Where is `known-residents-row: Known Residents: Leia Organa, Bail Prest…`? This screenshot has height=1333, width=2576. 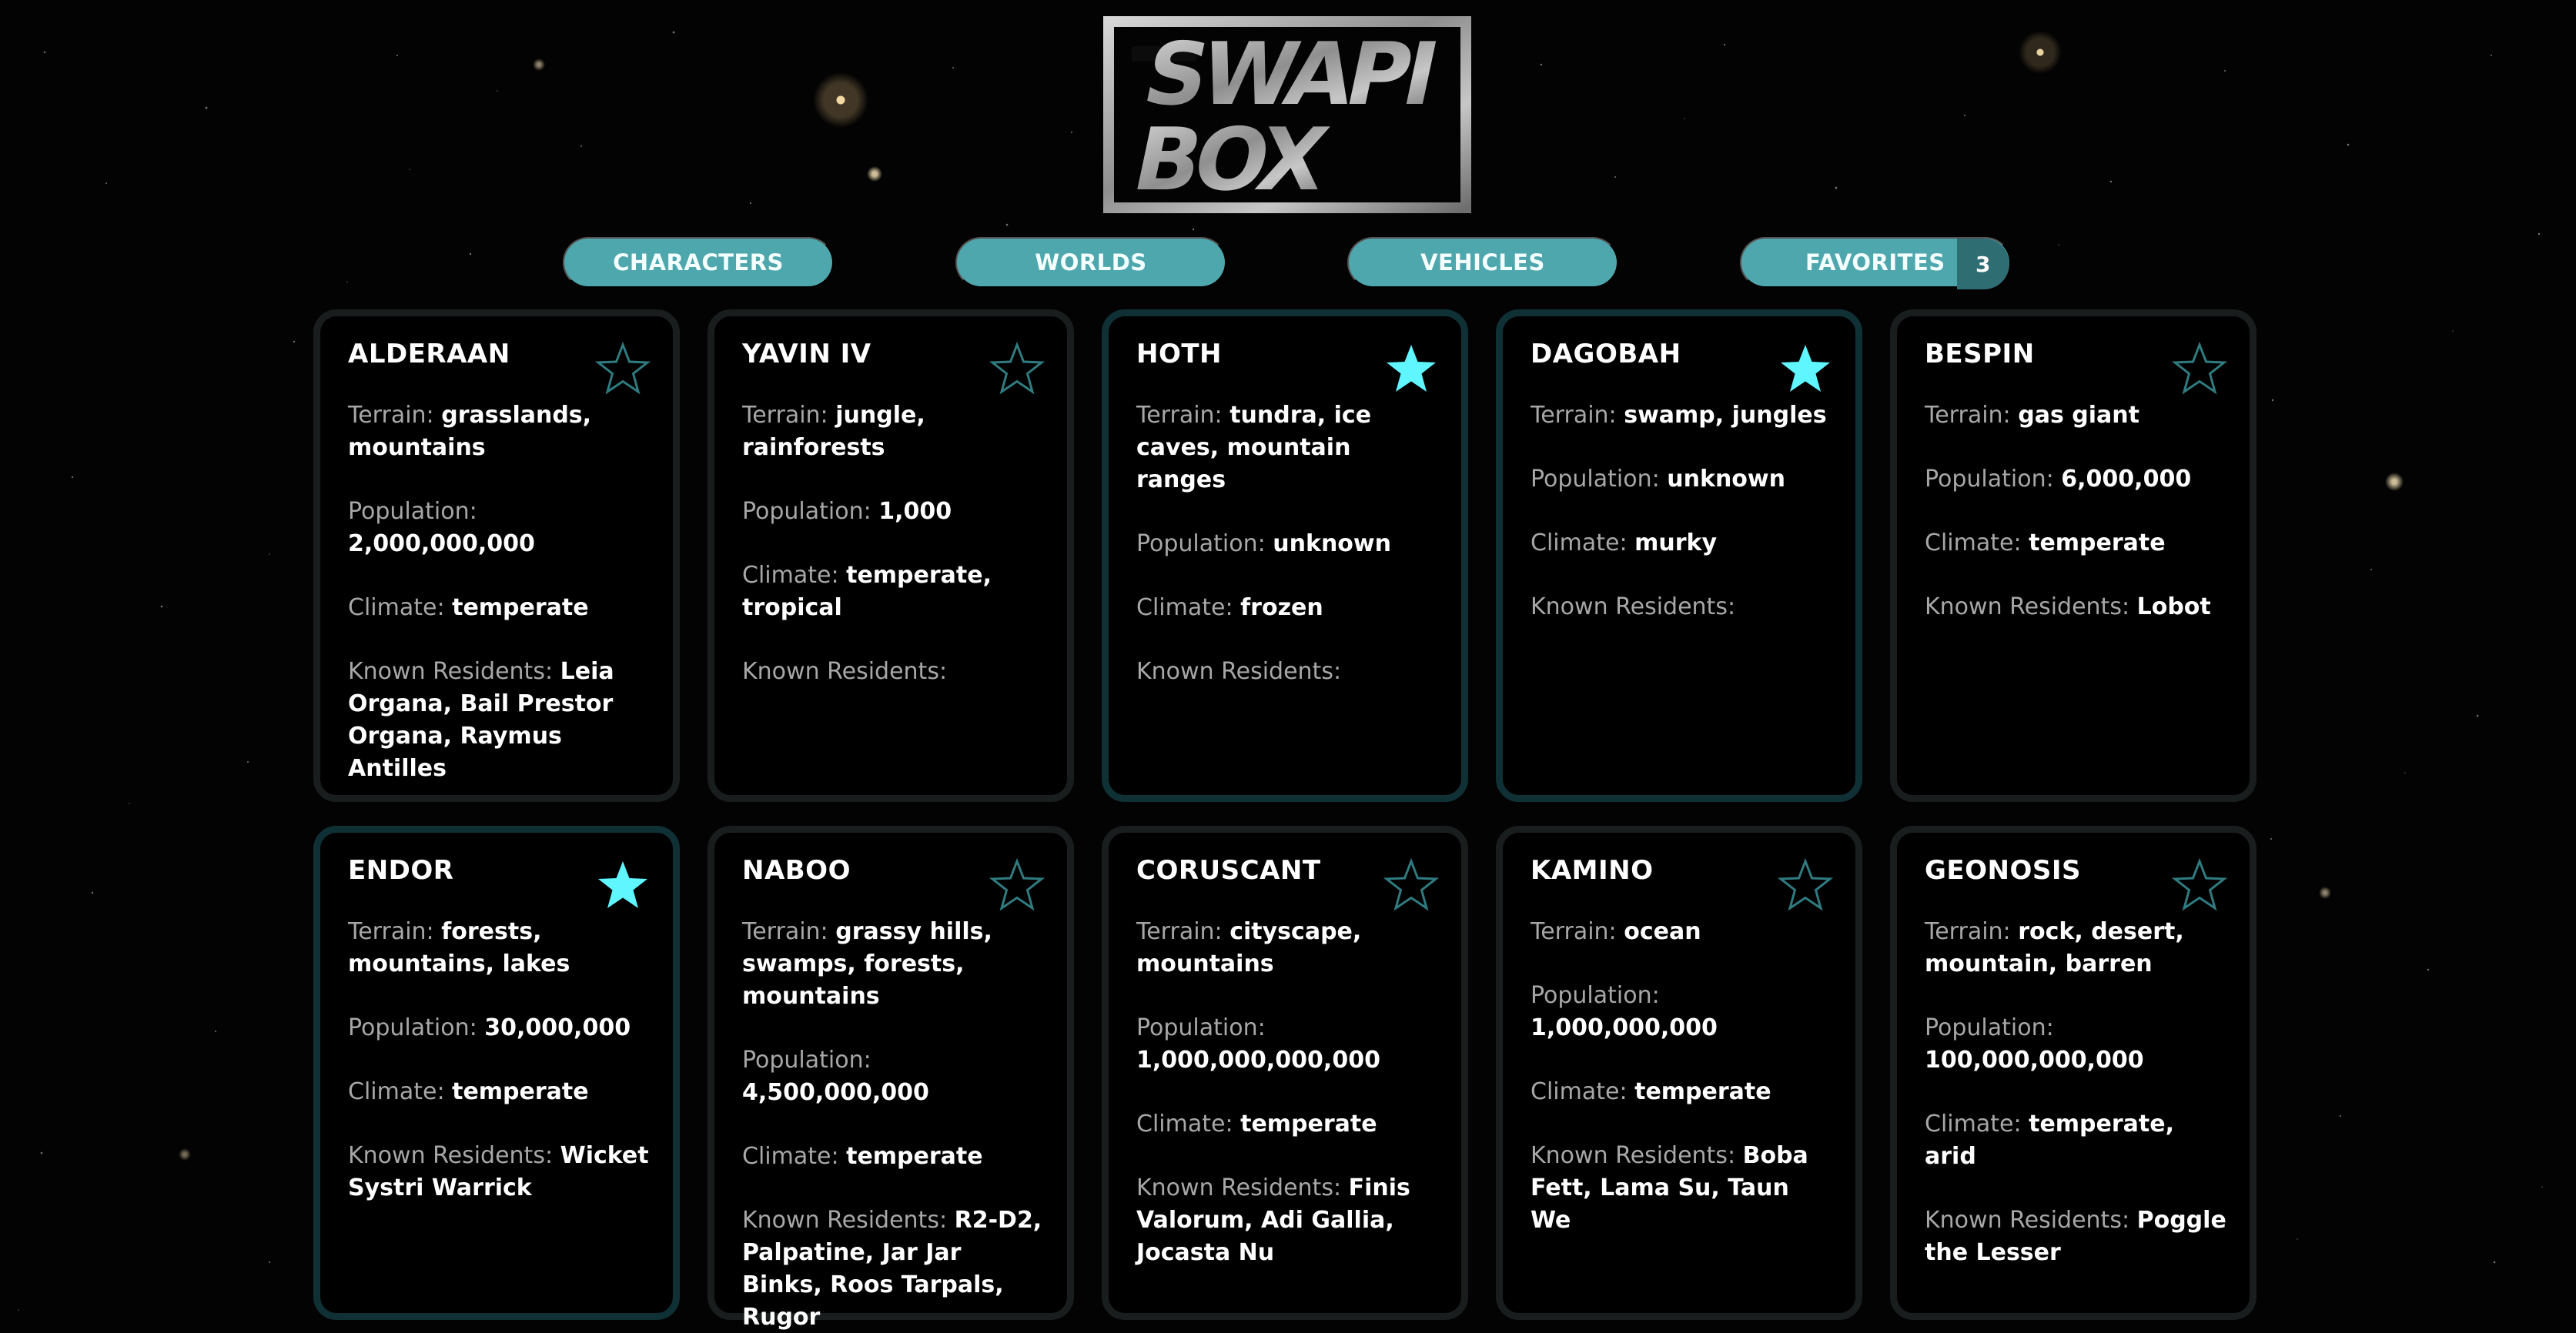
known-residents-row: Known Residents: Leia Organa, Bail Prest… is located at coordinates (499, 720).